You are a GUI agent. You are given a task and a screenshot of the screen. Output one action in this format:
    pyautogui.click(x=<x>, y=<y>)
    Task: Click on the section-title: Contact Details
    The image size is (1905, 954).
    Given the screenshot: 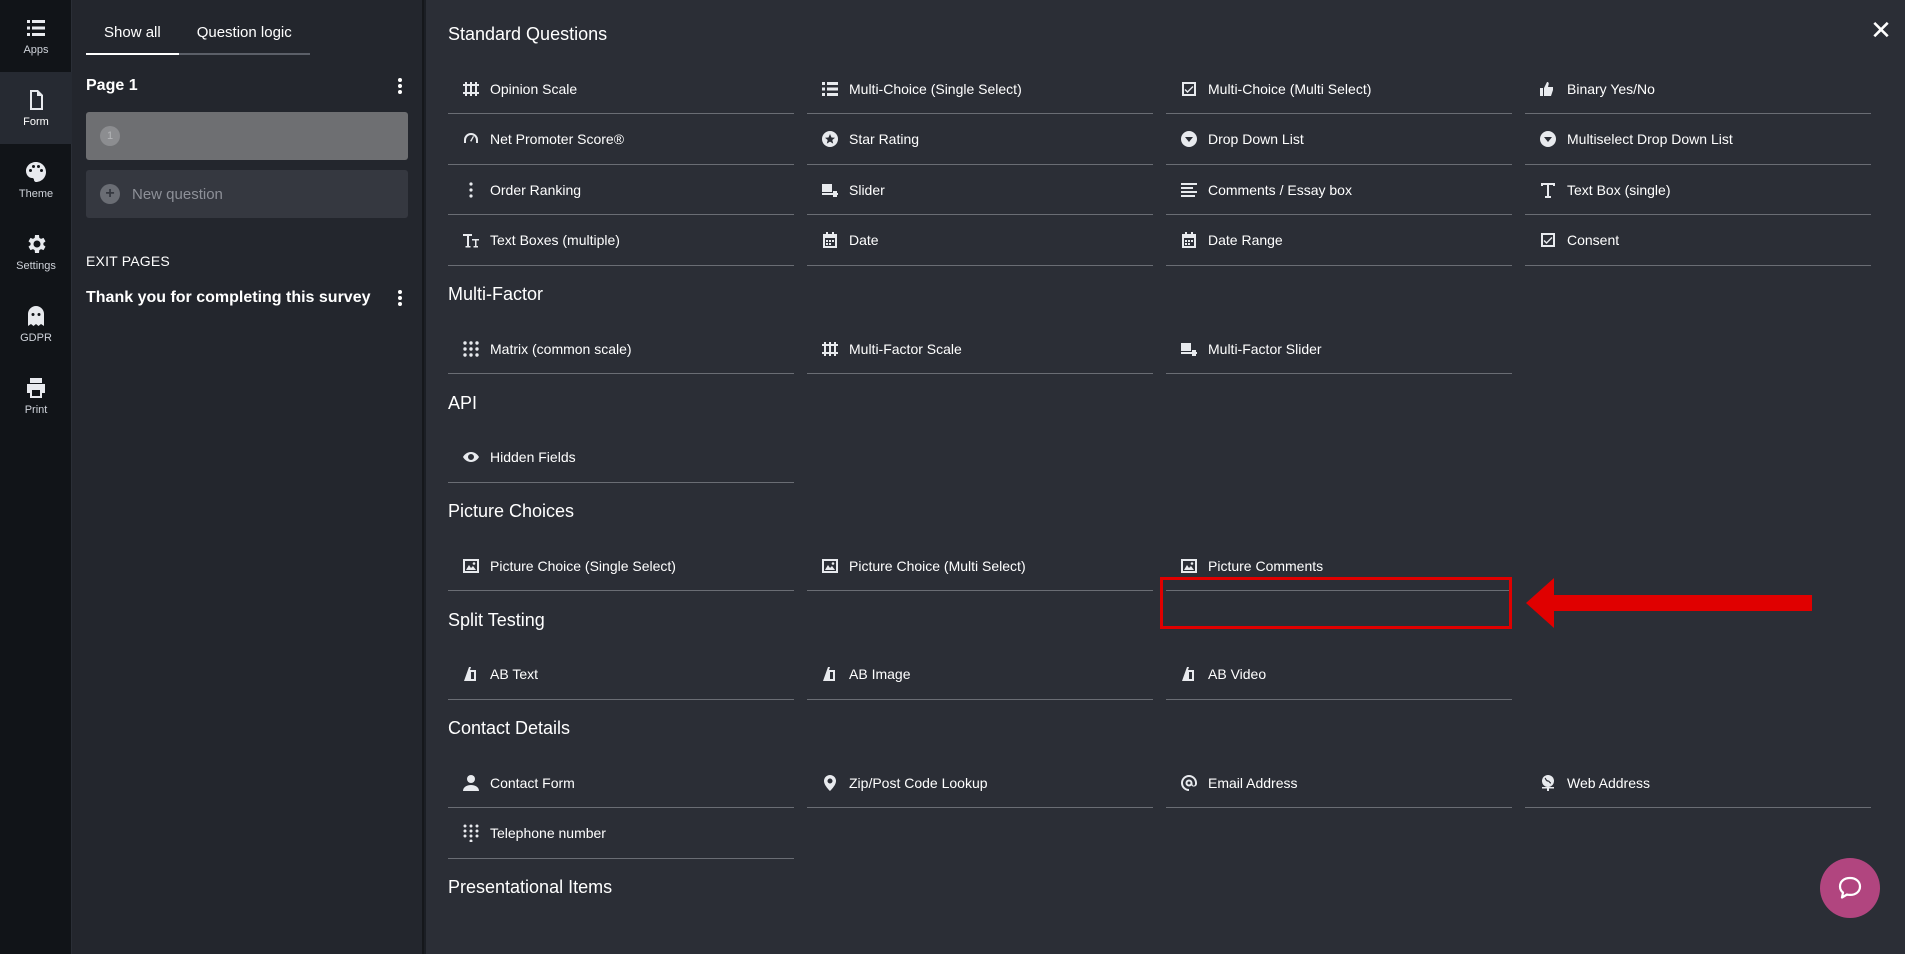 What is the action you would take?
    pyautogui.click(x=509, y=728)
    